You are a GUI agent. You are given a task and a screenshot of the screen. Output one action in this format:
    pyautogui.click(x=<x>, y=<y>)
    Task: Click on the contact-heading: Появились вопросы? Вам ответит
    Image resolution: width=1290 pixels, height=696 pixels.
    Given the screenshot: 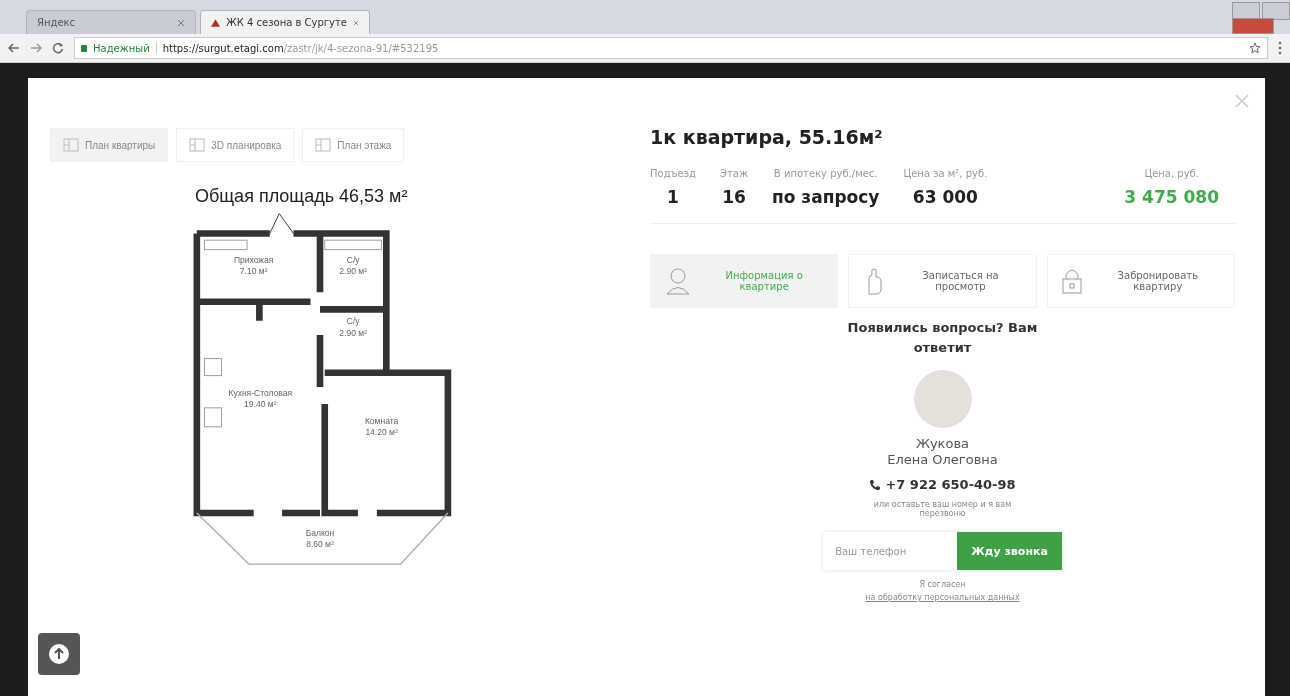 What is the action you would take?
    pyautogui.click(x=942, y=338)
    